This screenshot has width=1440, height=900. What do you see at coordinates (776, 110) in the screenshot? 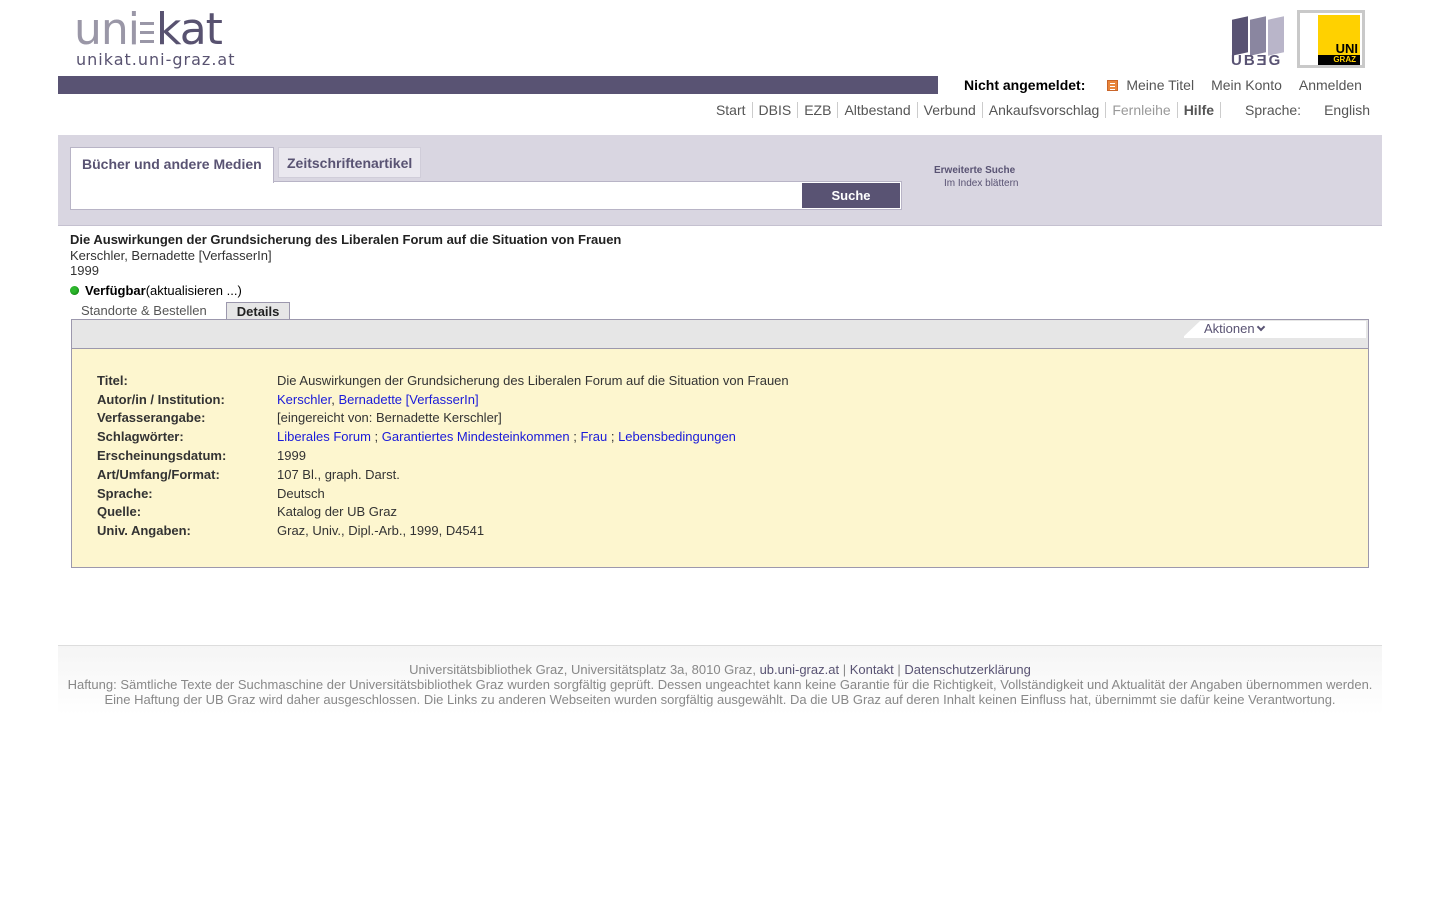
I see `nav-dbis: DBIS` at bounding box center [776, 110].